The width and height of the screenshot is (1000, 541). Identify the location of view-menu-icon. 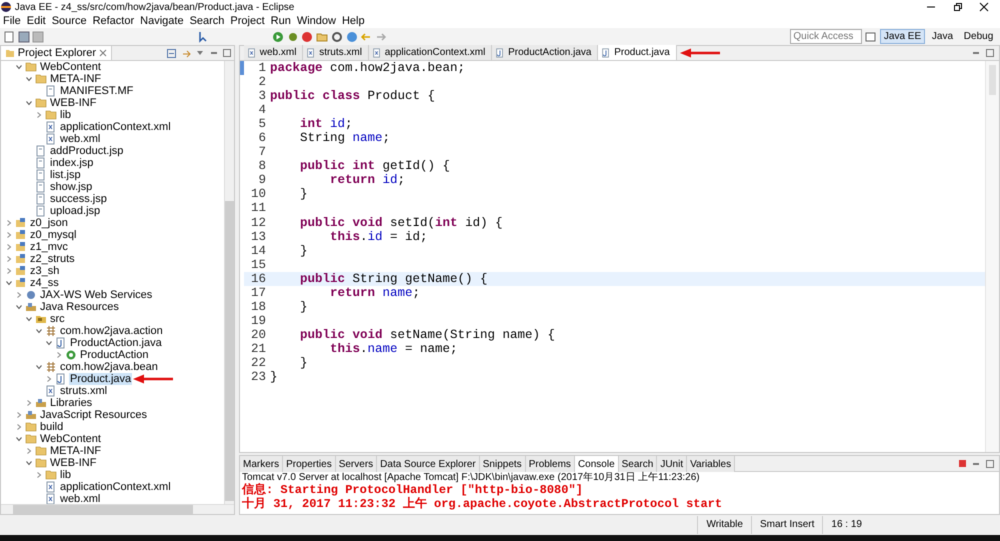
(200, 52).